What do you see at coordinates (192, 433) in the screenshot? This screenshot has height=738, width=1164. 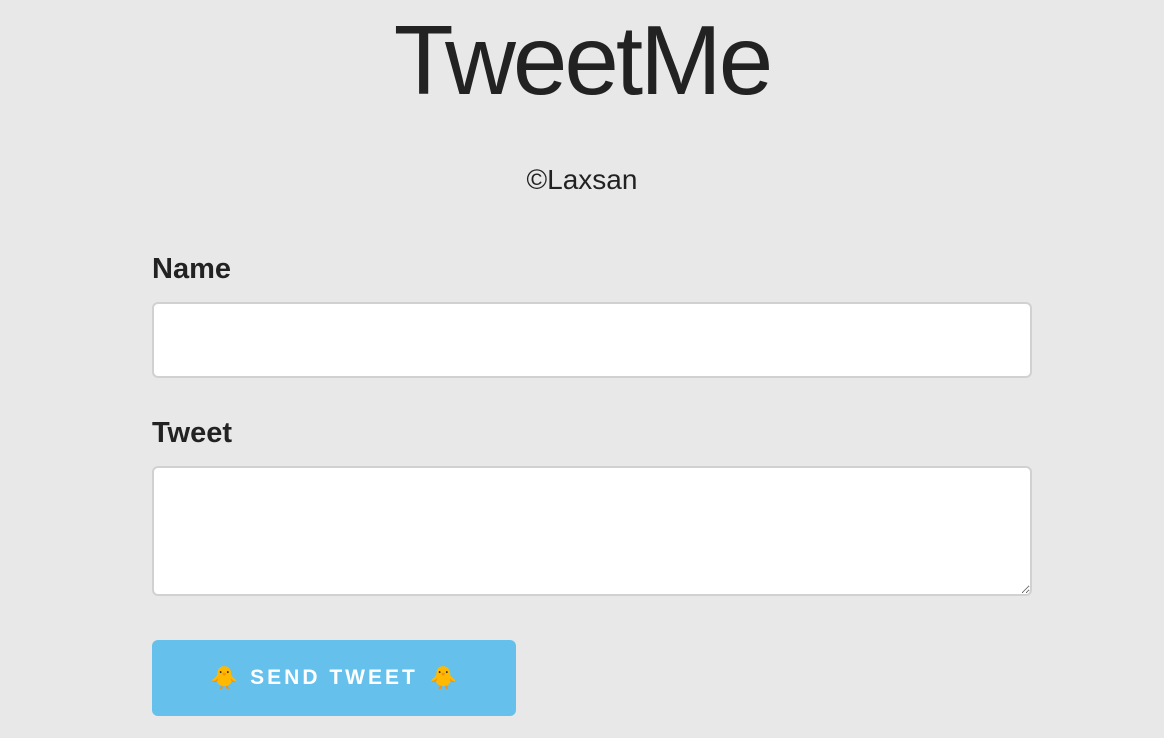 I see `tweet-label: Tweet` at bounding box center [192, 433].